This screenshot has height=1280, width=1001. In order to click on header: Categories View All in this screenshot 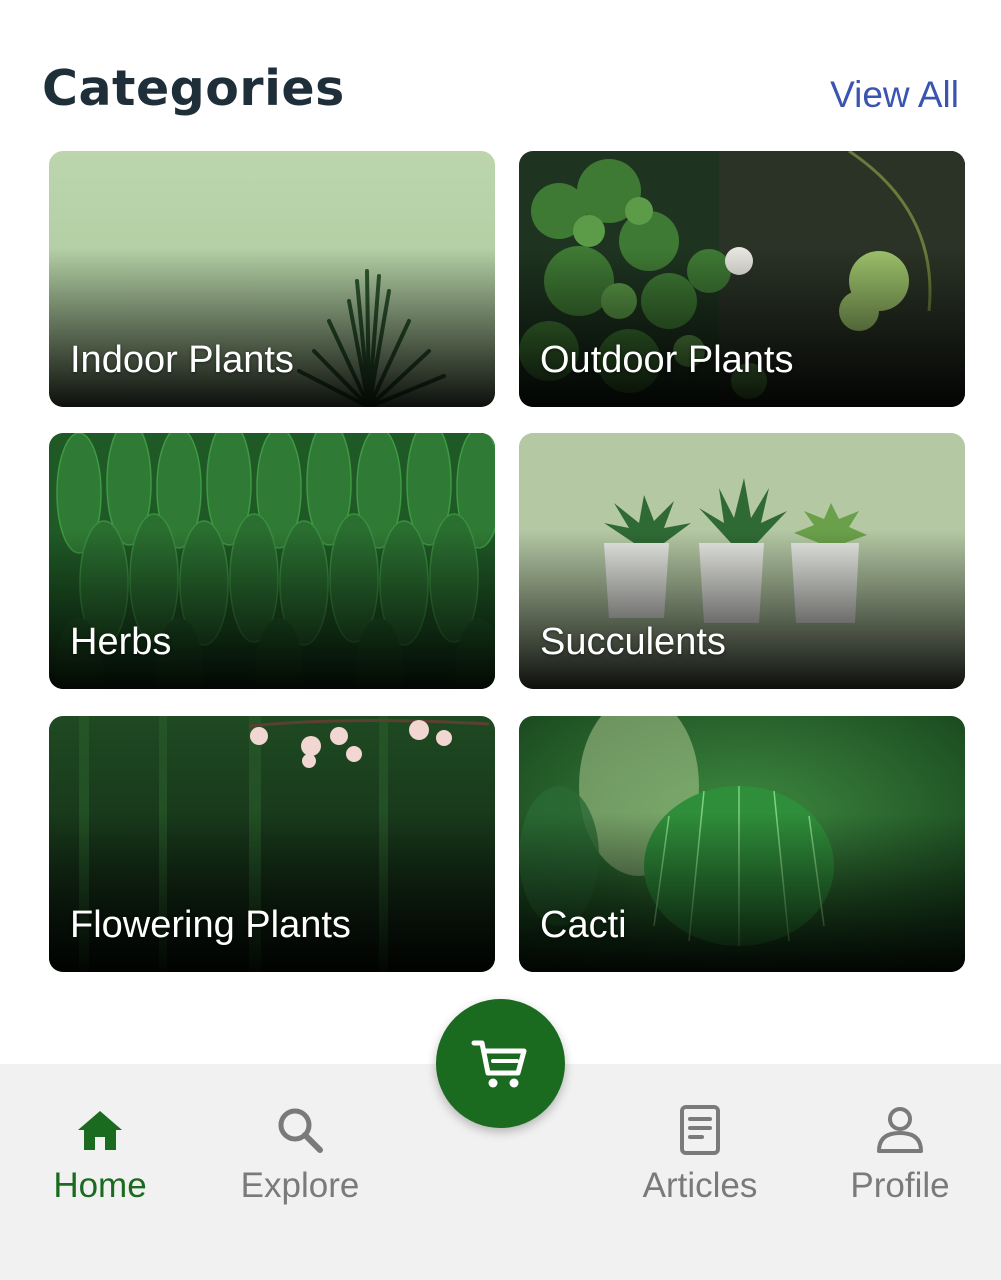, I will do `click(500, 70)`.